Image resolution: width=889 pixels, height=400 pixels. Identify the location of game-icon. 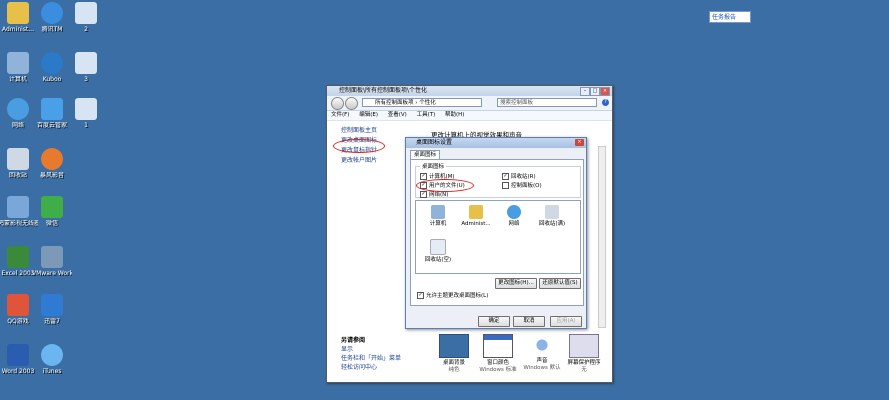
(18, 305).